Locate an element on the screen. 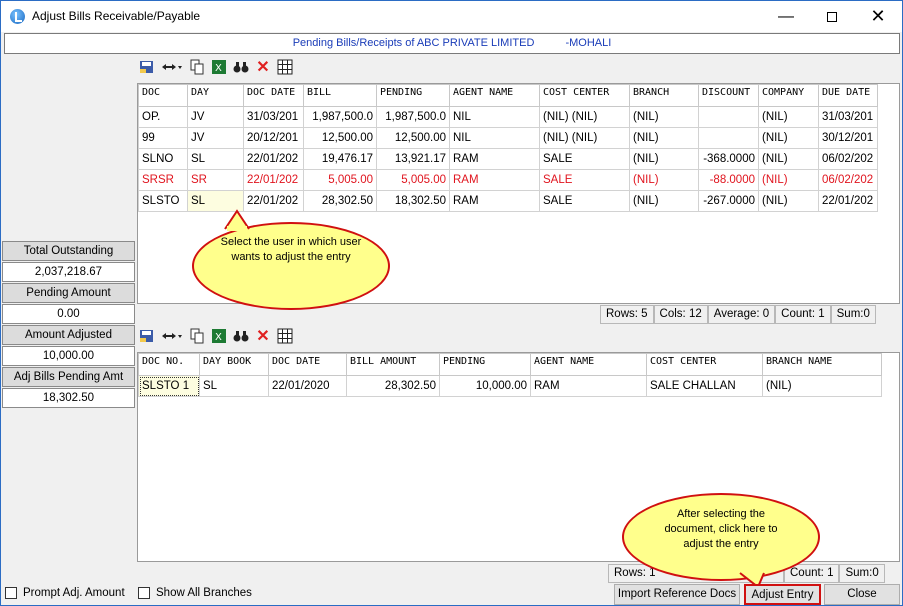  col-header: COMPANY is located at coordinates (788, 95).